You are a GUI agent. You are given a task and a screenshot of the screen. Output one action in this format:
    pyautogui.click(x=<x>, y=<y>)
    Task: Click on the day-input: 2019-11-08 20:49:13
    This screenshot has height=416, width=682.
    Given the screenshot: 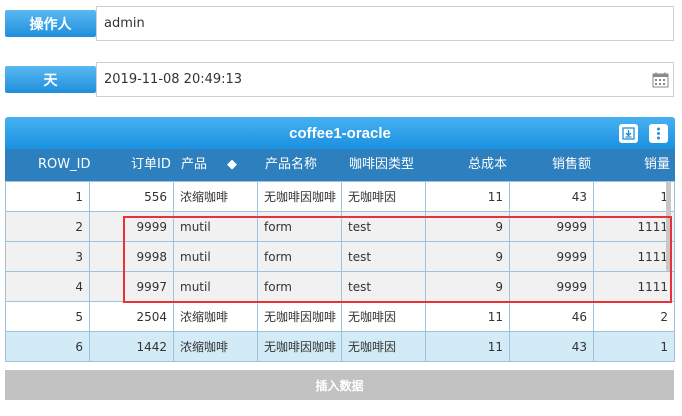 What is the action you would take?
    pyautogui.click(x=385, y=79)
    